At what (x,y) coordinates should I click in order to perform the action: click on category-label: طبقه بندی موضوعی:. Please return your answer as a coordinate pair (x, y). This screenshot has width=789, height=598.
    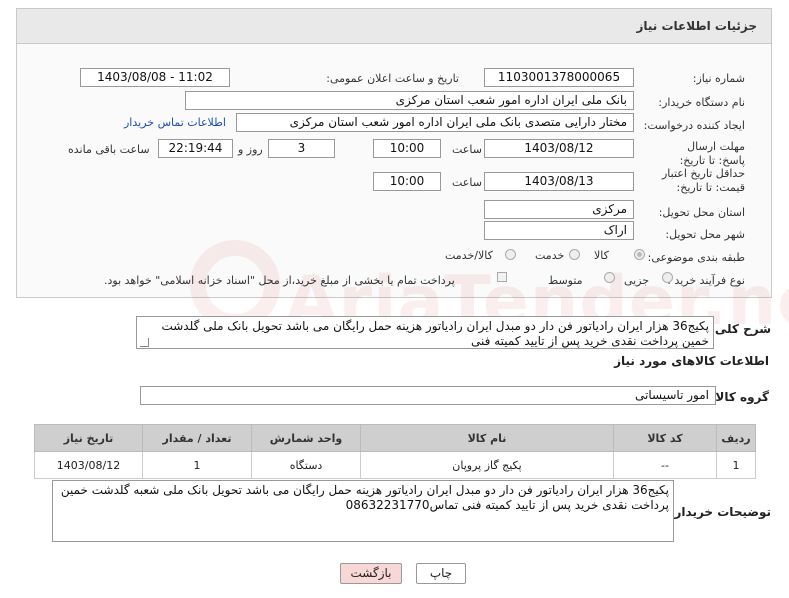
    Looking at the image, I should click on (696, 257).